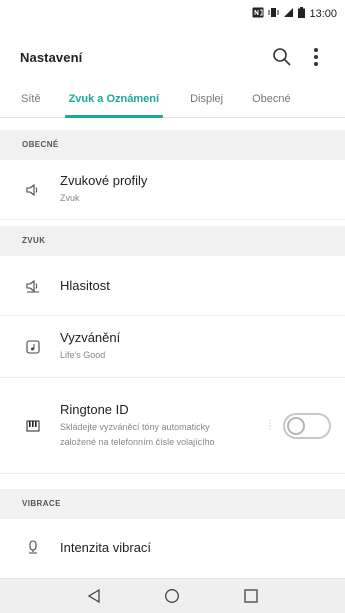 This screenshot has height=613, width=345. What do you see at coordinates (70, 198) in the screenshot?
I see `sound-profiles-subtitle: Zvuk` at bounding box center [70, 198].